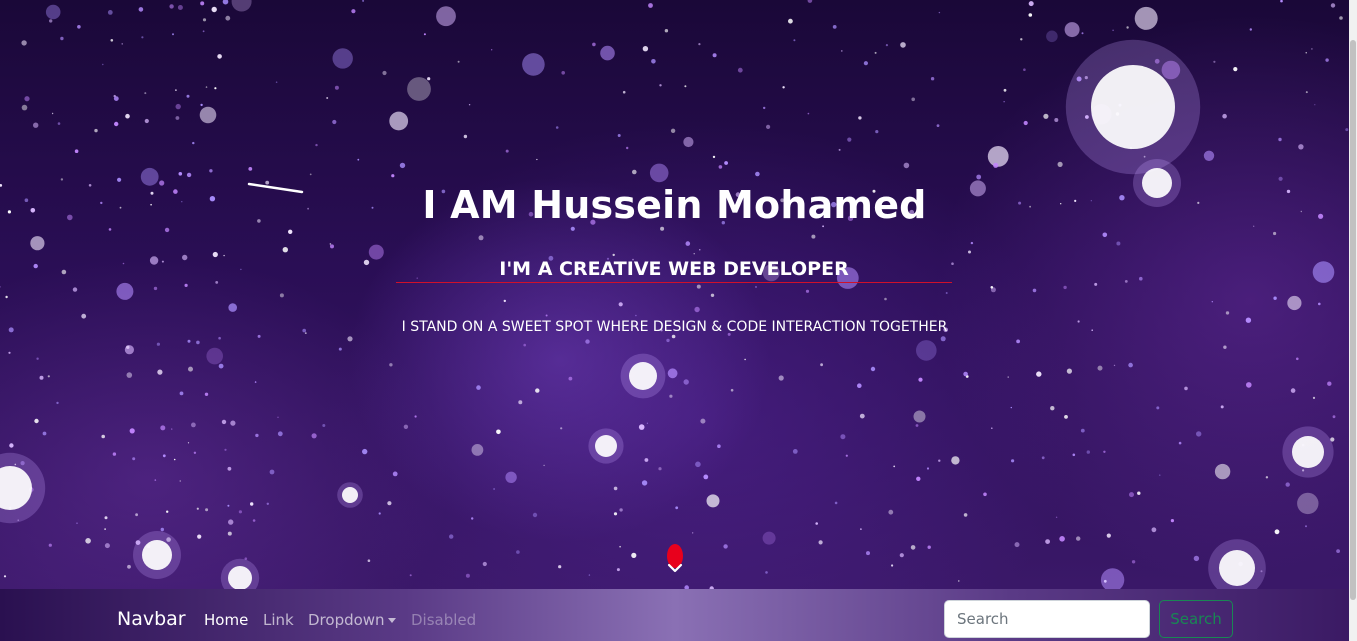 The height and width of the screenshot is (641, 1357). What do you see at coordinates (278, 620) in the screenshot?
I see `nav-link-link: Link` at bounding box center [278, 620].